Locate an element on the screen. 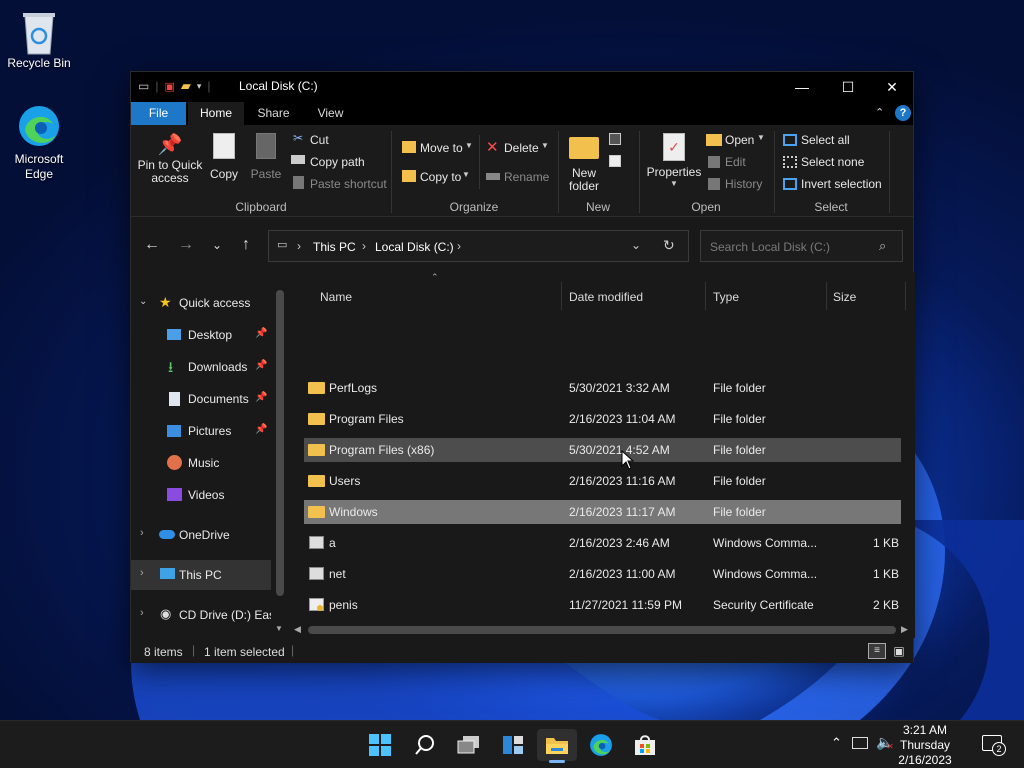 This screenshot has height=768, width=1024. new-item-icon is located at coordinates (615, 139).